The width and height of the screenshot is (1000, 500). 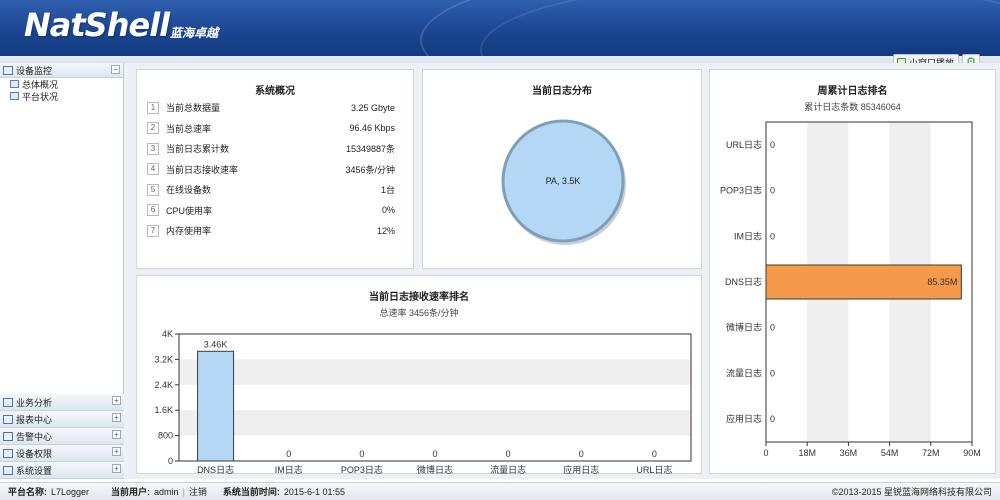 What do you see at coordinates (748, 235) in the screenshot?
I see `y-category-label: IM日志` at bounding box center [748, 235].